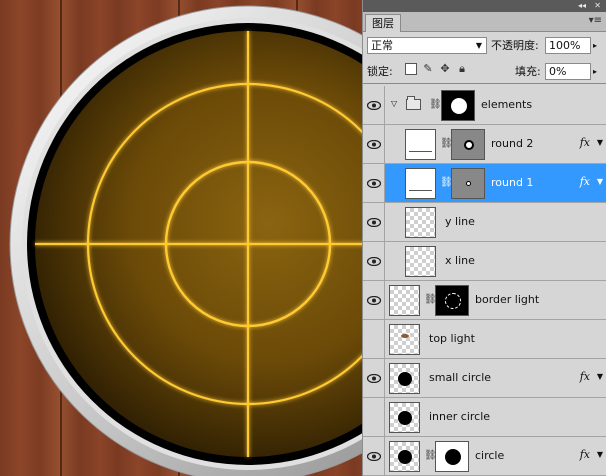 The image size is (606, 476). Describe the element at coordinates (595, 71) in the screenshot. I see `fill-dropdown-icon: ▸` at that location.